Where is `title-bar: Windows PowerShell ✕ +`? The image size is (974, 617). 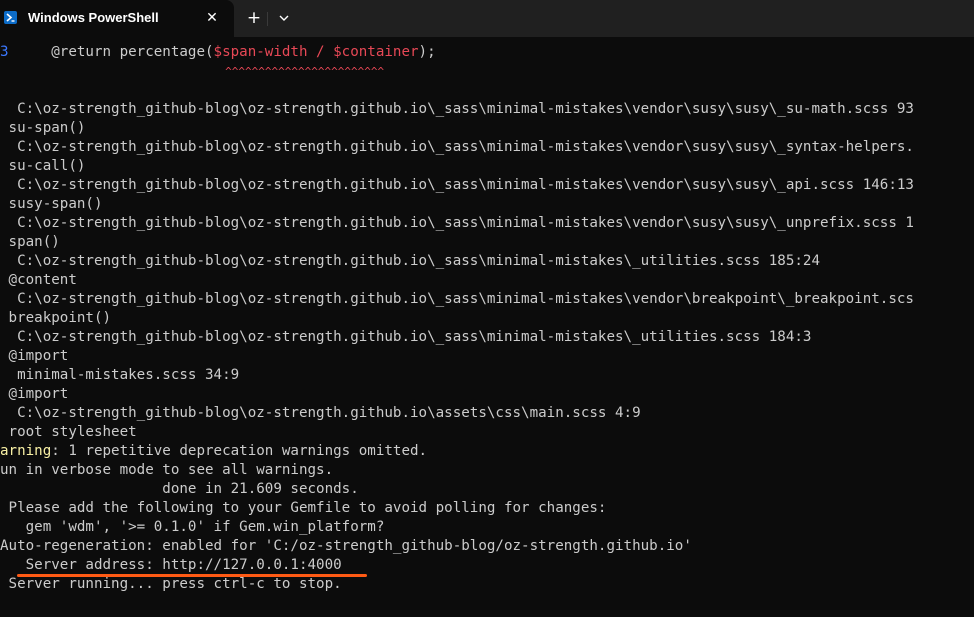
title-bar: Windows PowerShell ✕ + is located at coordinates (487, 18).